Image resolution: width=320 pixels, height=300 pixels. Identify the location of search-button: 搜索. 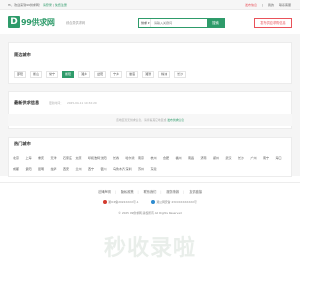
(215, 23).